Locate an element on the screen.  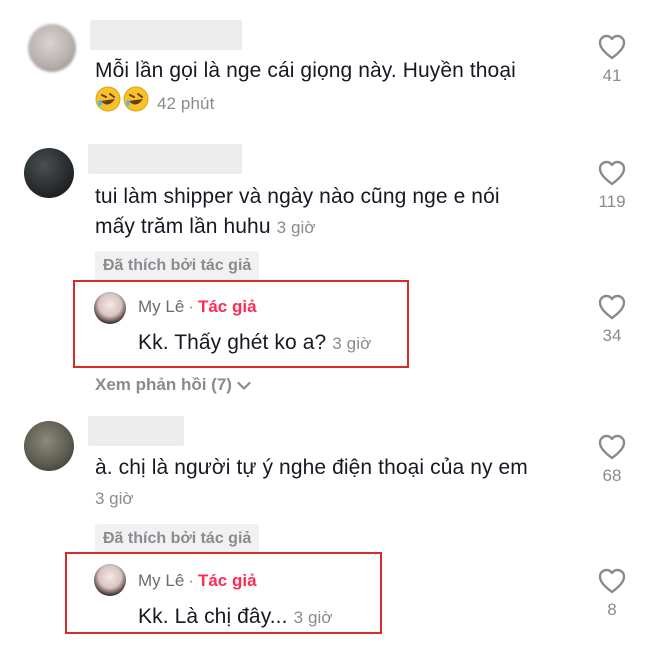
like-button: 41 is located at coordinates (612, 60).